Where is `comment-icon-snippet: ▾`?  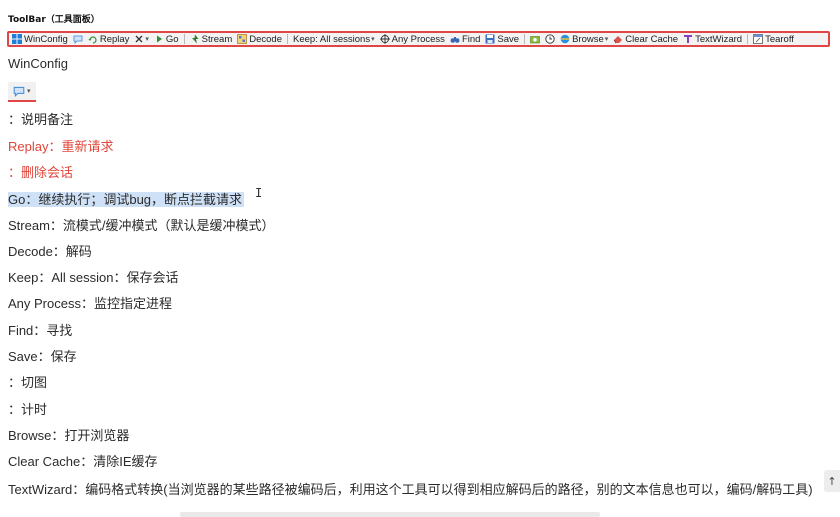 comment-icon-snippet: ▾ is located at coordinates (22, 92).